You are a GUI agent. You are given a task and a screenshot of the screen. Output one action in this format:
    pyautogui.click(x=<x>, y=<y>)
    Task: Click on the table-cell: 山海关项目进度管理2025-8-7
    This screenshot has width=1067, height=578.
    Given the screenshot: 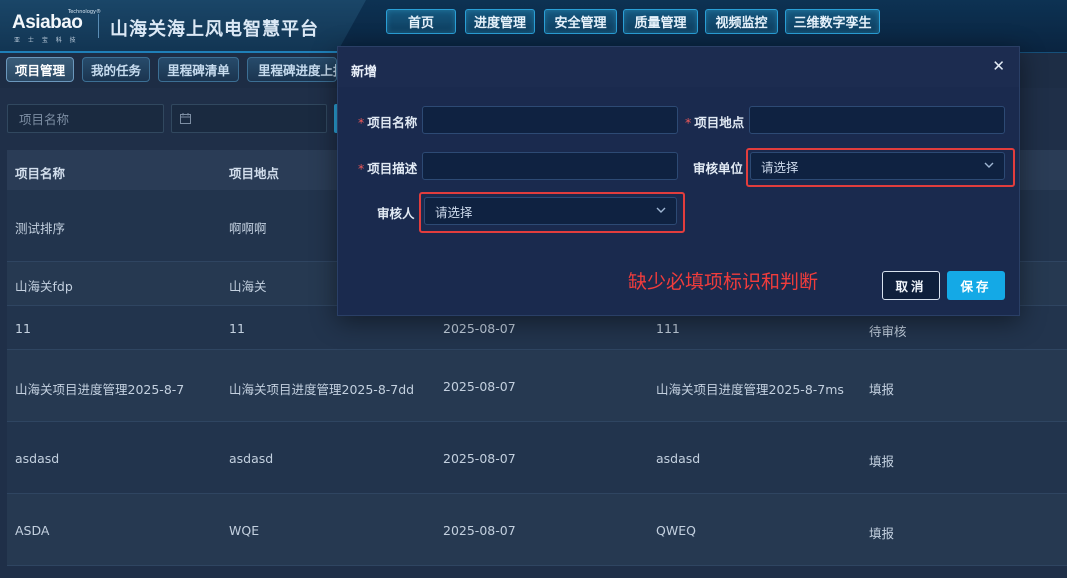 What is the action you would take?
    pyautogui.click(x=100, y=389)
    